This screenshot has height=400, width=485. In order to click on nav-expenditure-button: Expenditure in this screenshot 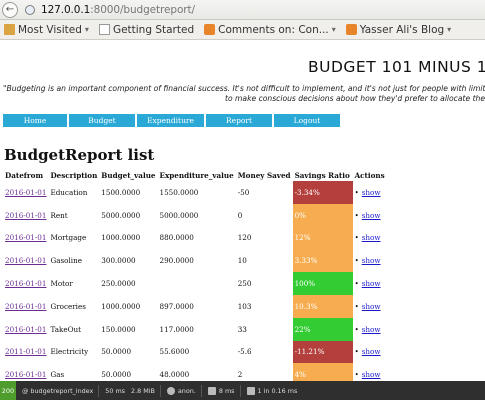, I will do `click(170, 120)`.